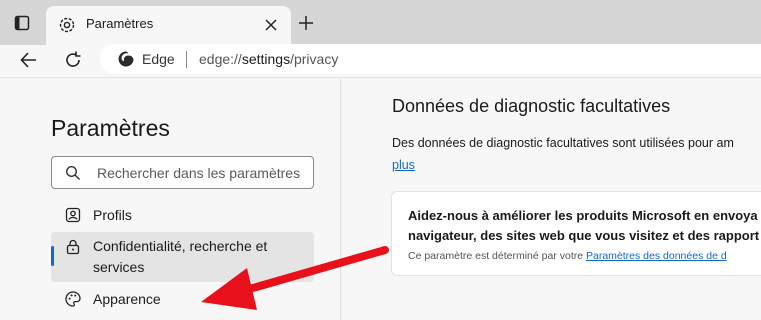 The width and height of the screenshot is (761, 320). What do you see at coordinates (380, 22) in the screenshot?
I see `tab-strip: Paramètres` at bounding box center [380, 22].